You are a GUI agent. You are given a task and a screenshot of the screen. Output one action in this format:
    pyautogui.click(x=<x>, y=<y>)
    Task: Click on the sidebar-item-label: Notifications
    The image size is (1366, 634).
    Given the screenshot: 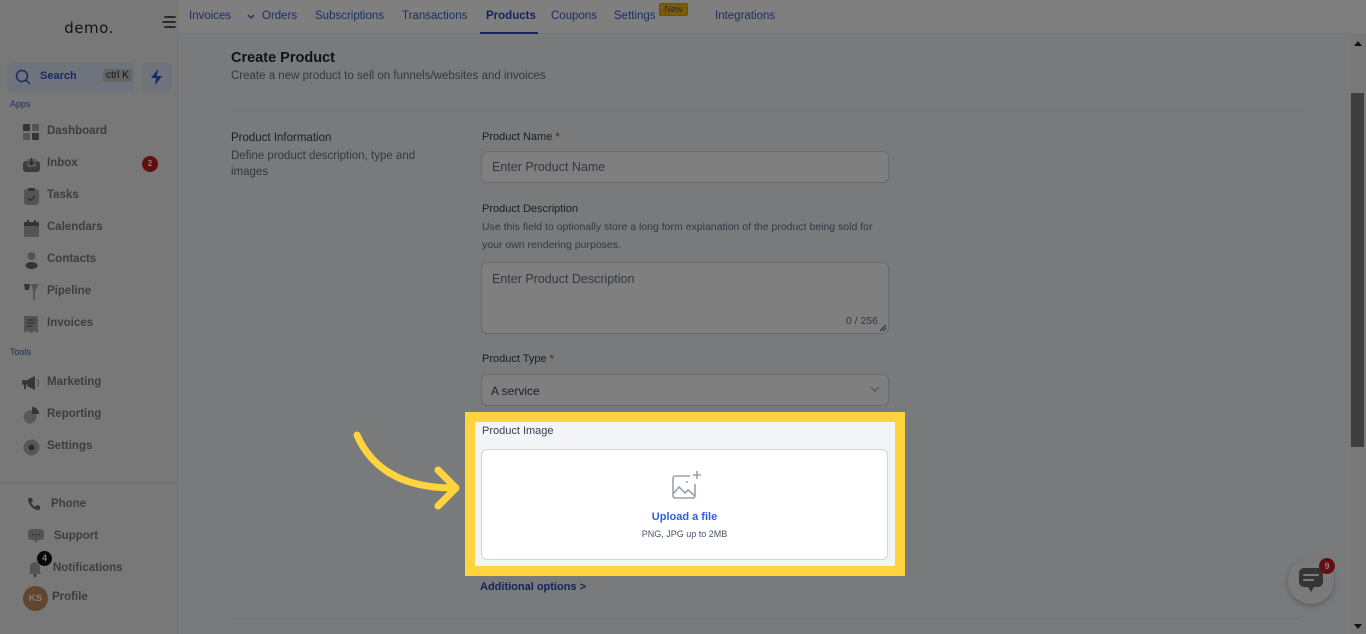 What is the action you would take?
    pyautogui.click(x=88, y=568)
    